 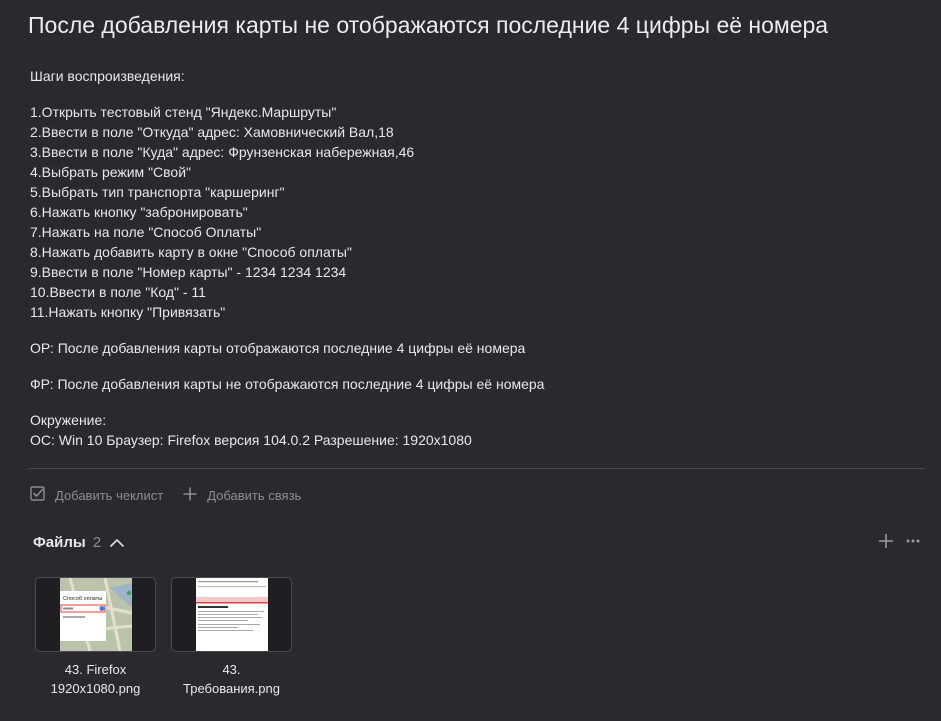 What do you see at coordinates (95, 669) in the screenshot?
I see `file-name-line: 43. Firefox` at bounding box center [95, 669].